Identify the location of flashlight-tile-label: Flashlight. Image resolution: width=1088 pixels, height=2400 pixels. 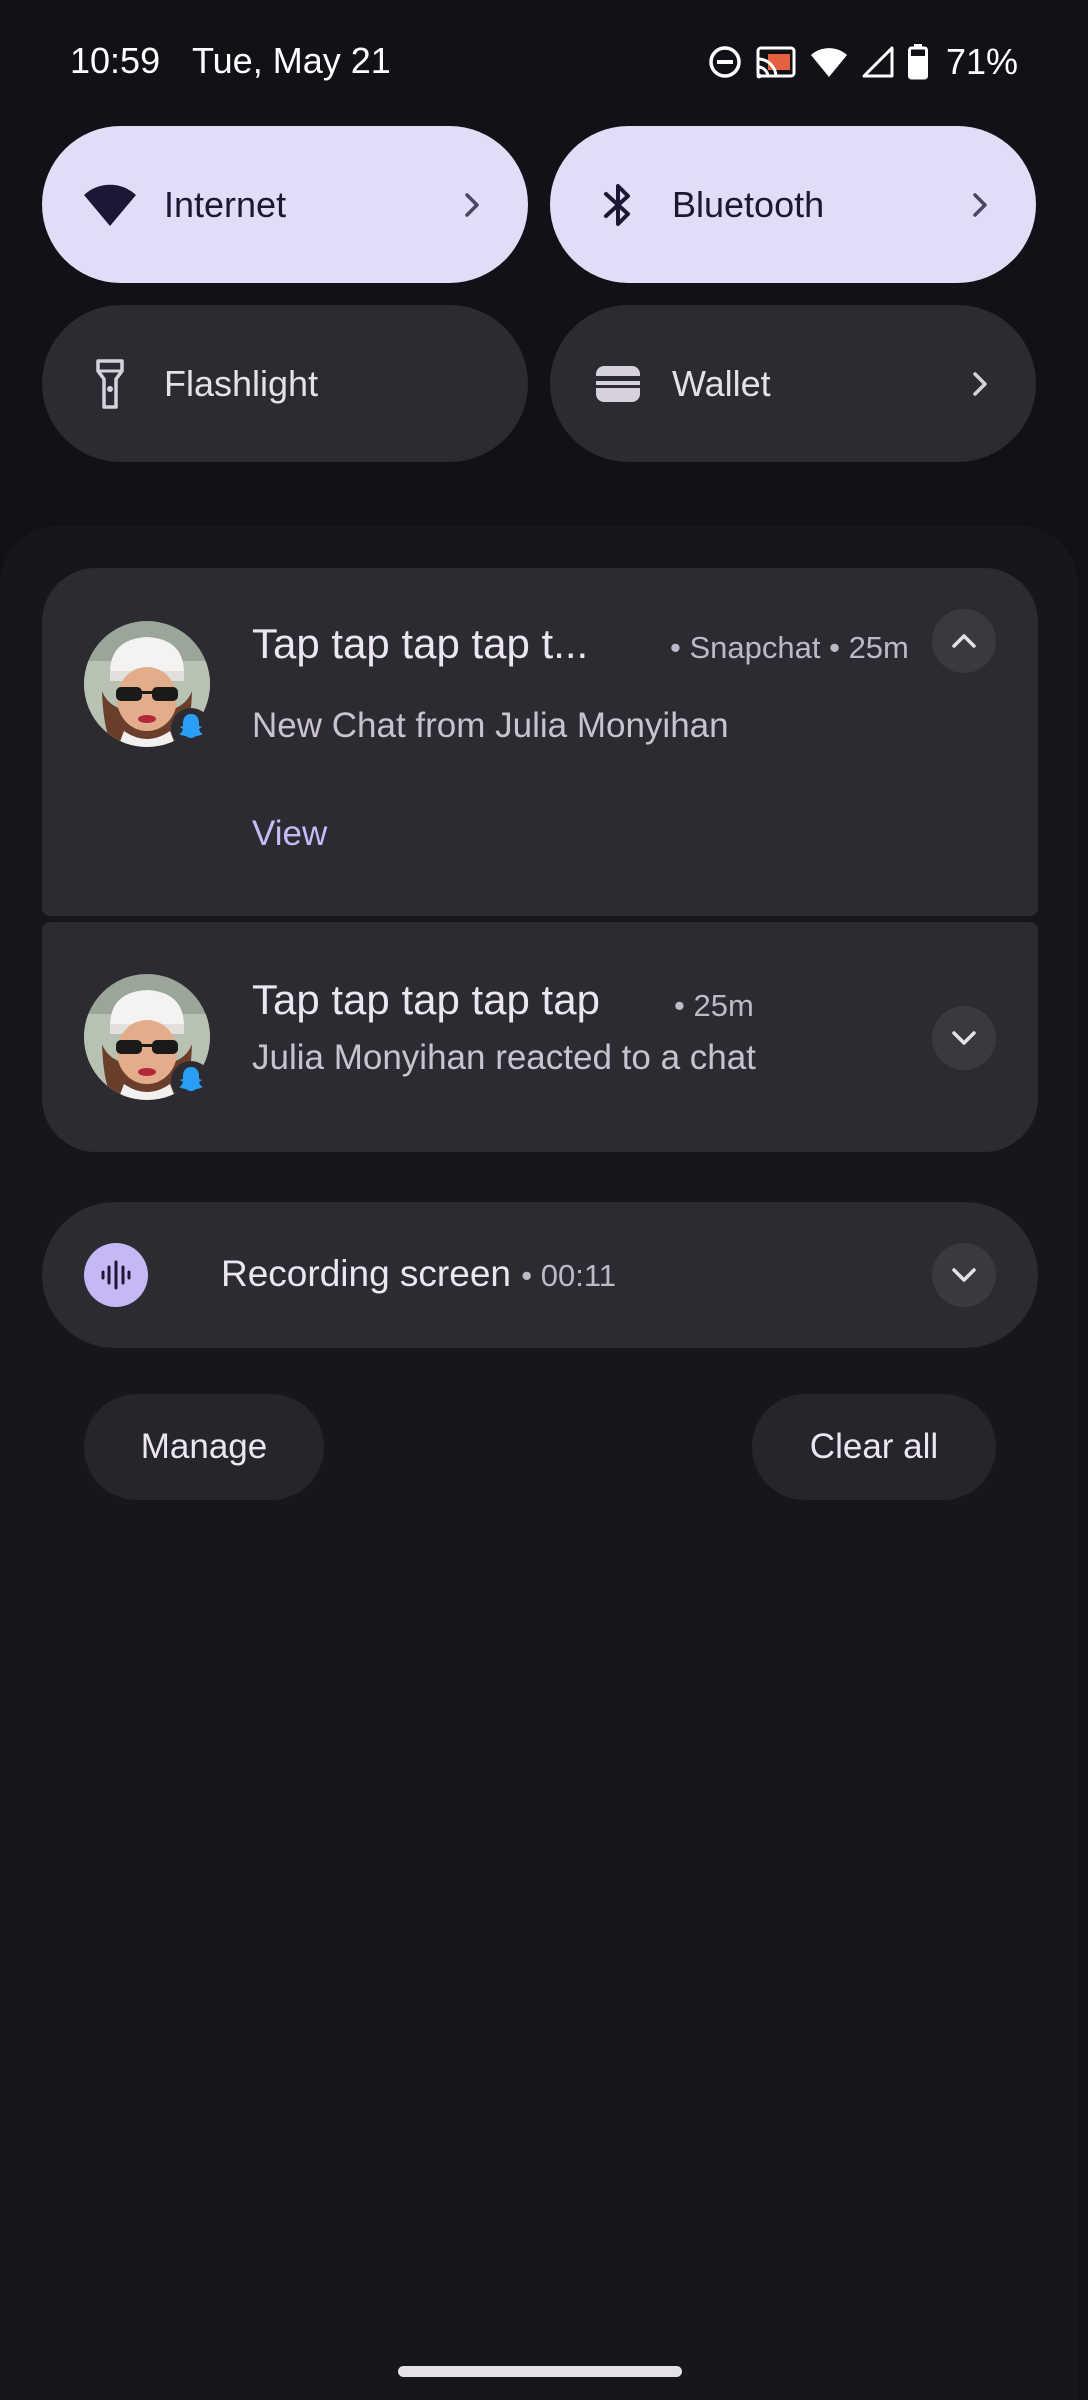
(241, 383).